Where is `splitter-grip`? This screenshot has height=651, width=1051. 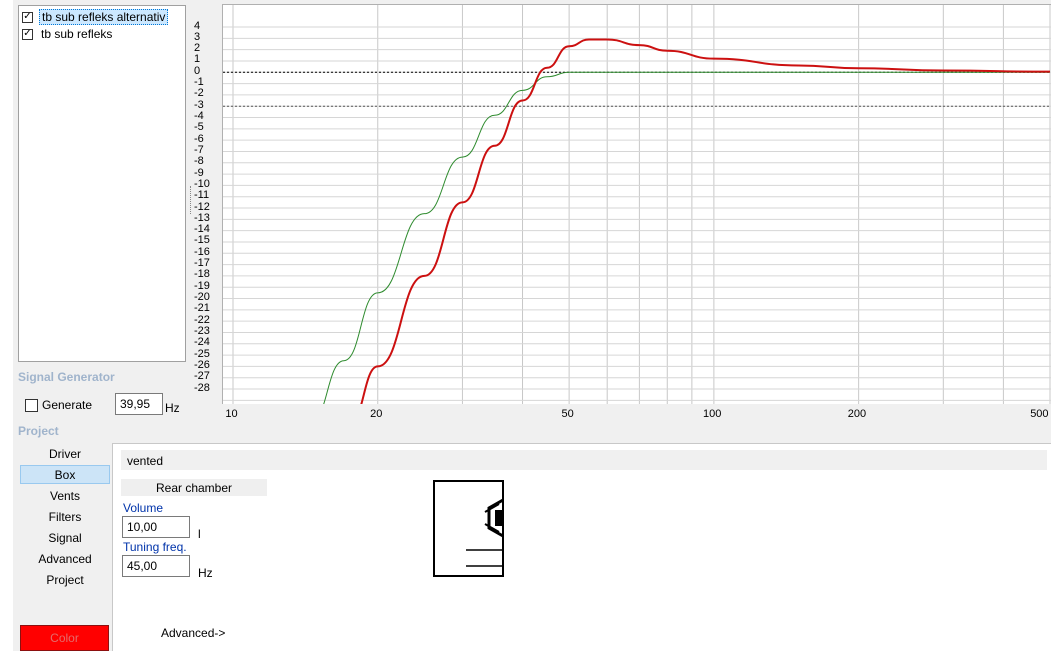 splitter-grip is located at coordinates (191, 200).